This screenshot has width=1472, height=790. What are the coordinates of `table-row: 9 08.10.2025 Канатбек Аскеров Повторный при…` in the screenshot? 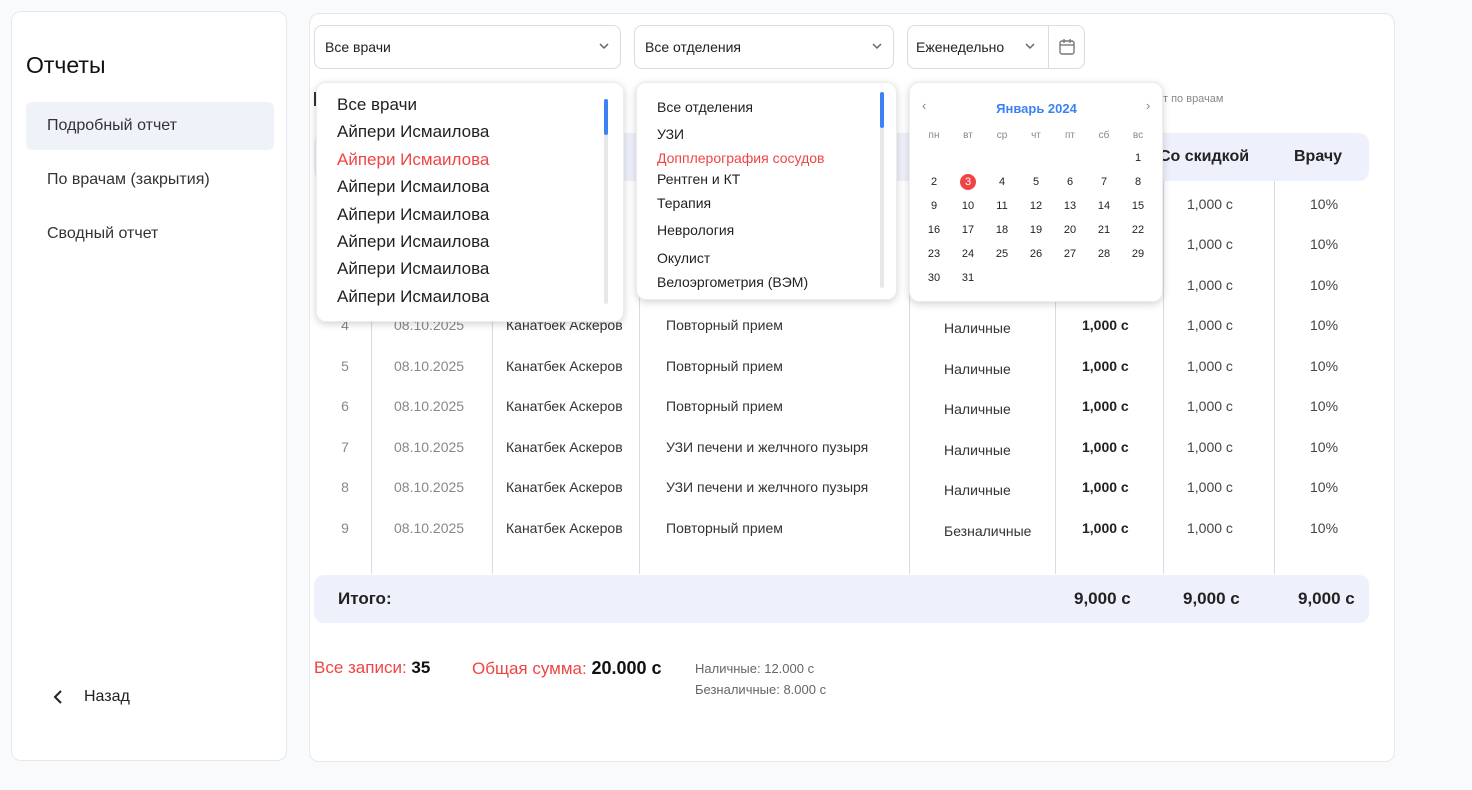 It's located at (841, 540).